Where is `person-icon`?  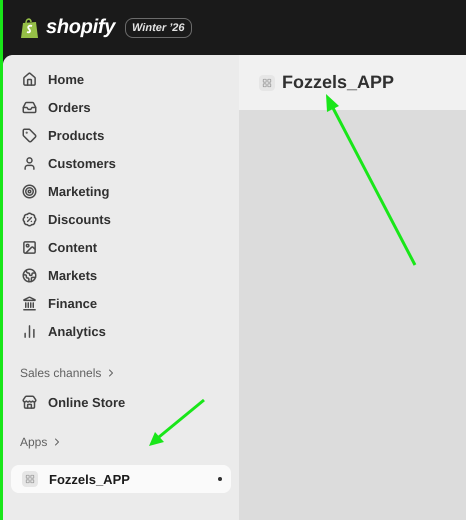 person-icon is located at coordinates (29, 163).